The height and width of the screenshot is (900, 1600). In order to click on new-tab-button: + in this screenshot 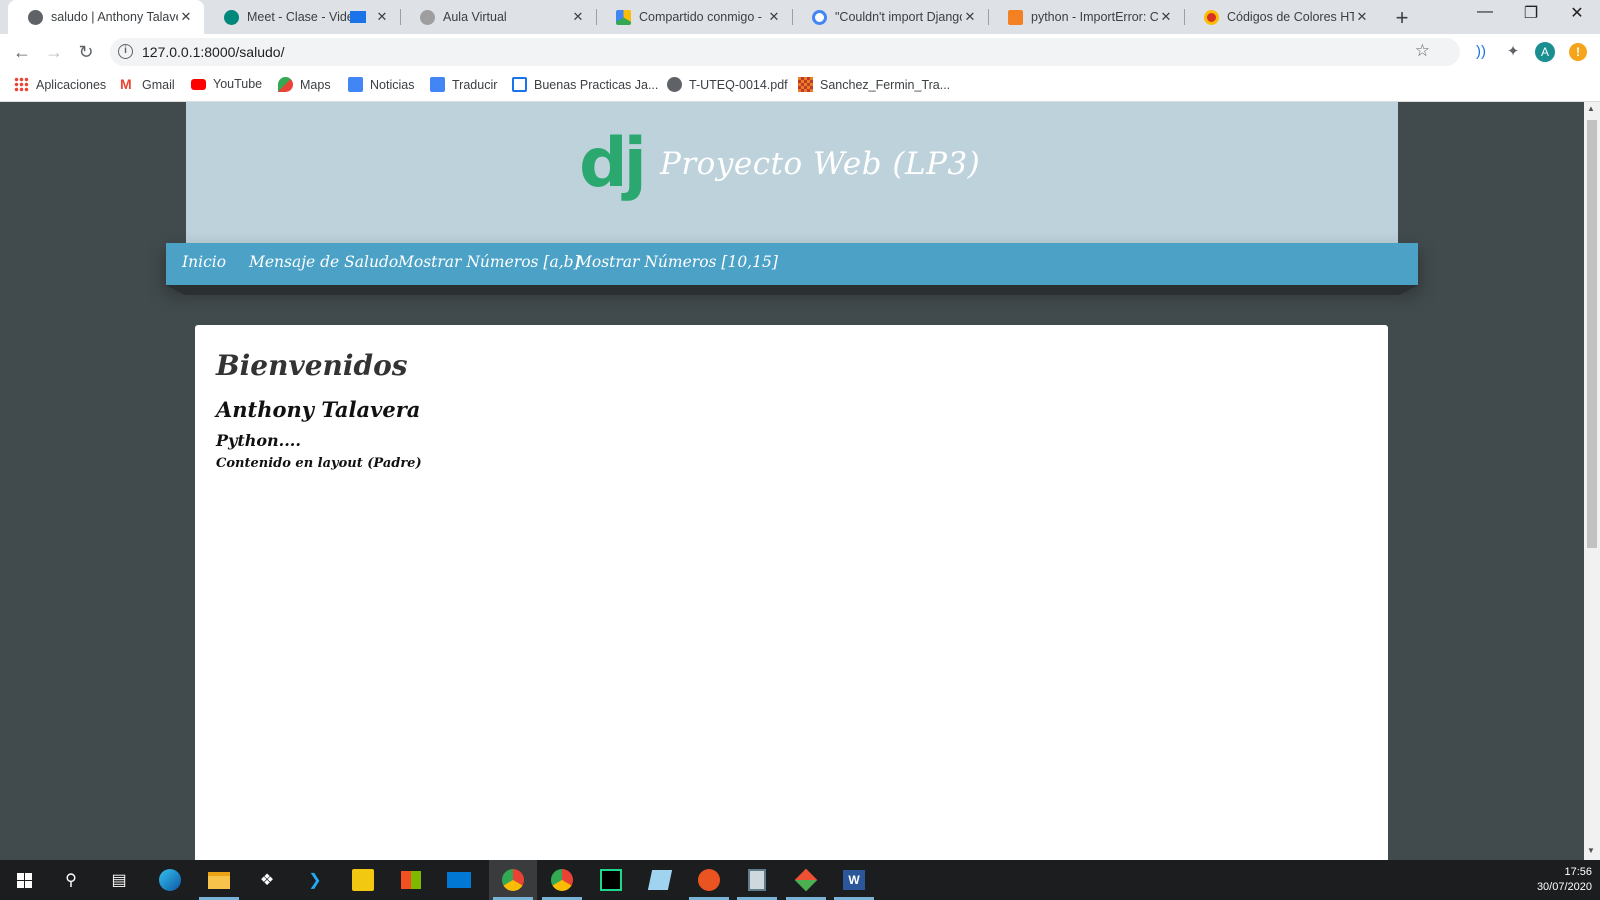, I will do `click(1402, 18)`.